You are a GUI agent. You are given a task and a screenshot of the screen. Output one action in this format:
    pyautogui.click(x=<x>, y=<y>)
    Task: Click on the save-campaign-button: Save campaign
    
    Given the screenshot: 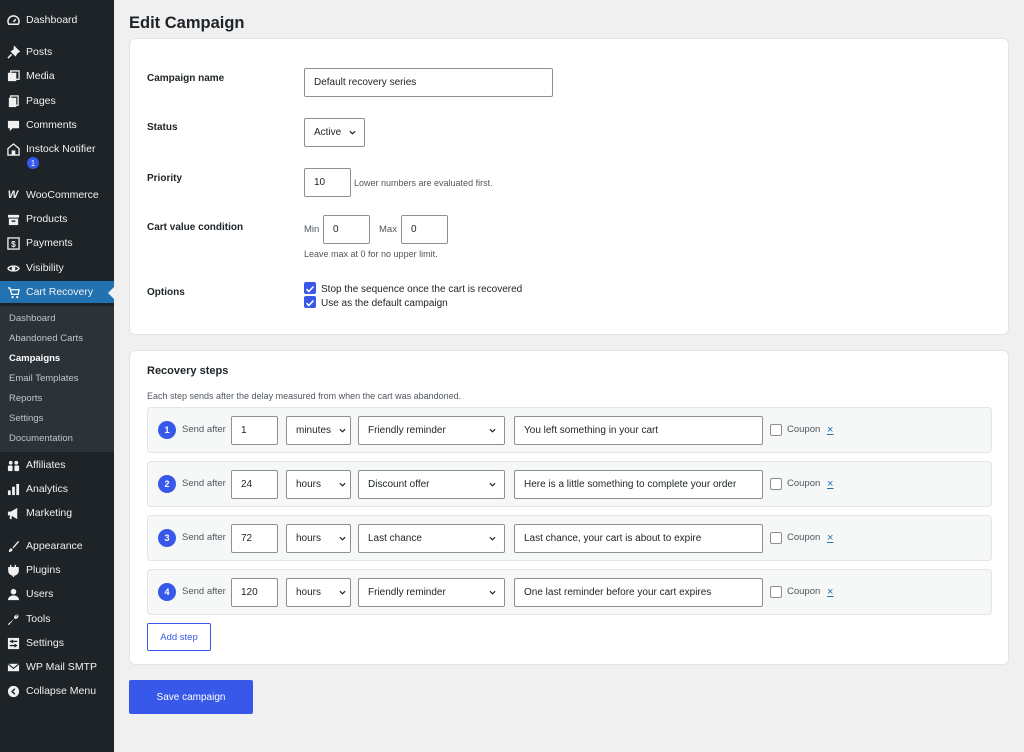 What is the action you would take?
    pyautogui.click(x=191, y=697)
    